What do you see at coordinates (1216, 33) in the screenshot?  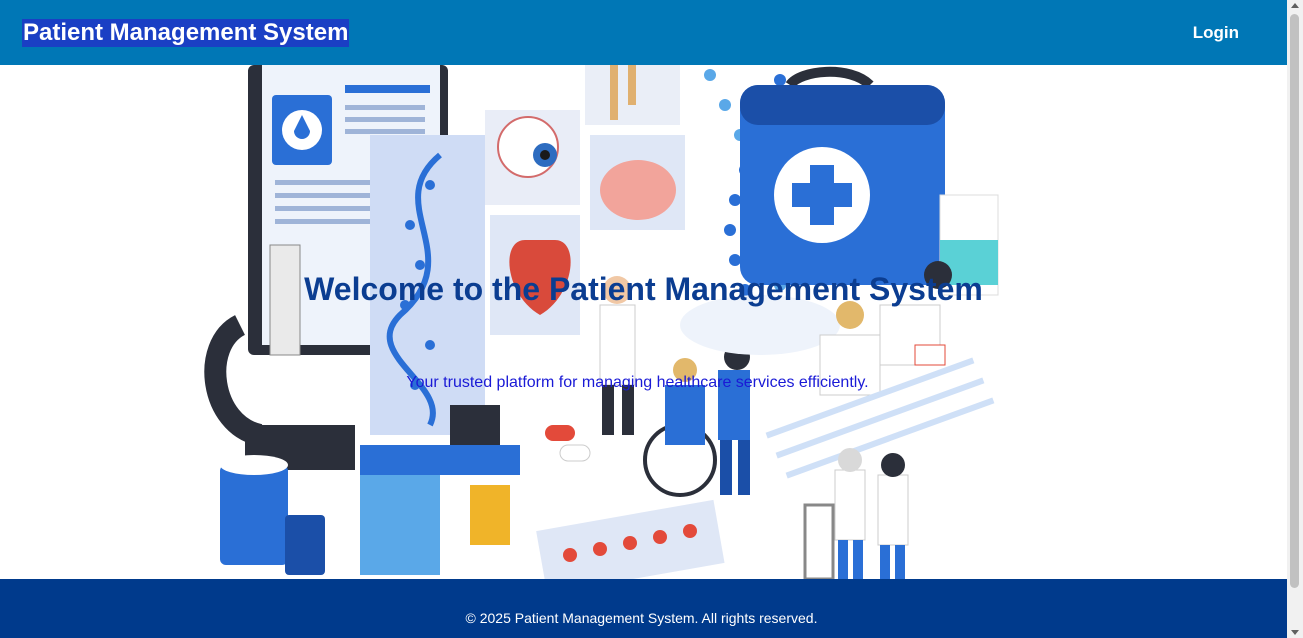 I see `login-link: Login` at bounding box center [1216, 33].